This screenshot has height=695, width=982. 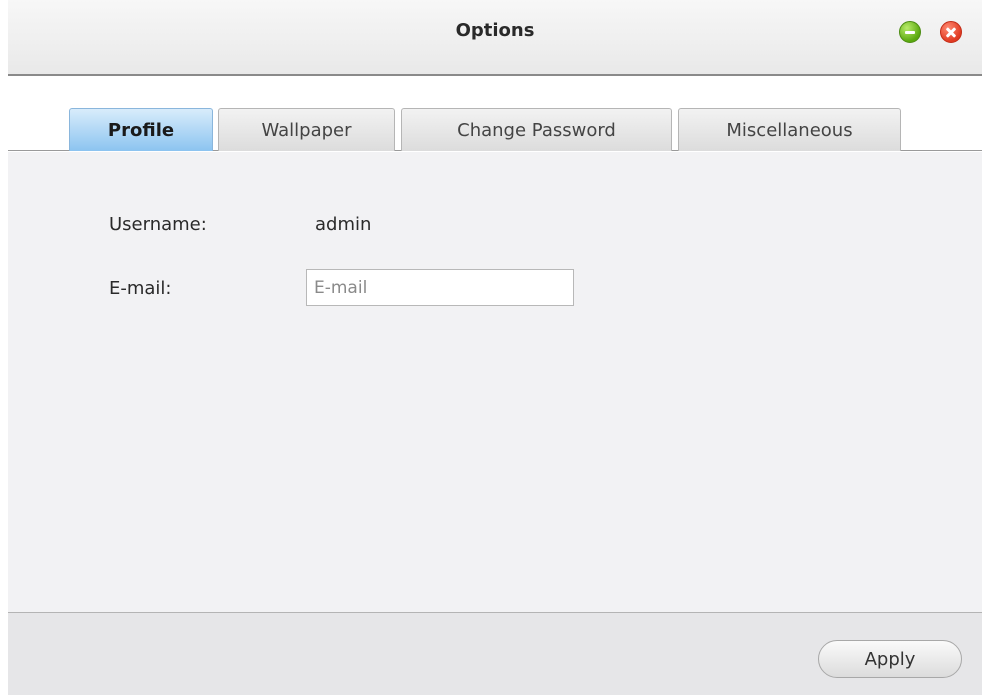 What do you see at coordinates (158, 224) in the screenshot?
I see `username-label: Username:` at bounding box center [158, 224].